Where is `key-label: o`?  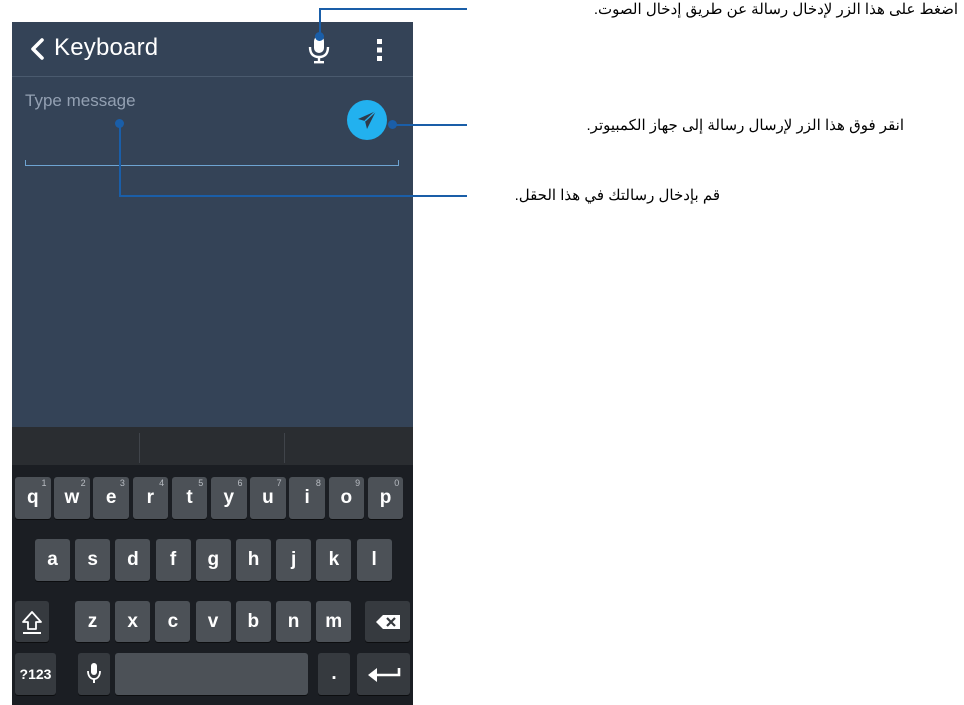 key-label: o is located at coordinates (346, 497).